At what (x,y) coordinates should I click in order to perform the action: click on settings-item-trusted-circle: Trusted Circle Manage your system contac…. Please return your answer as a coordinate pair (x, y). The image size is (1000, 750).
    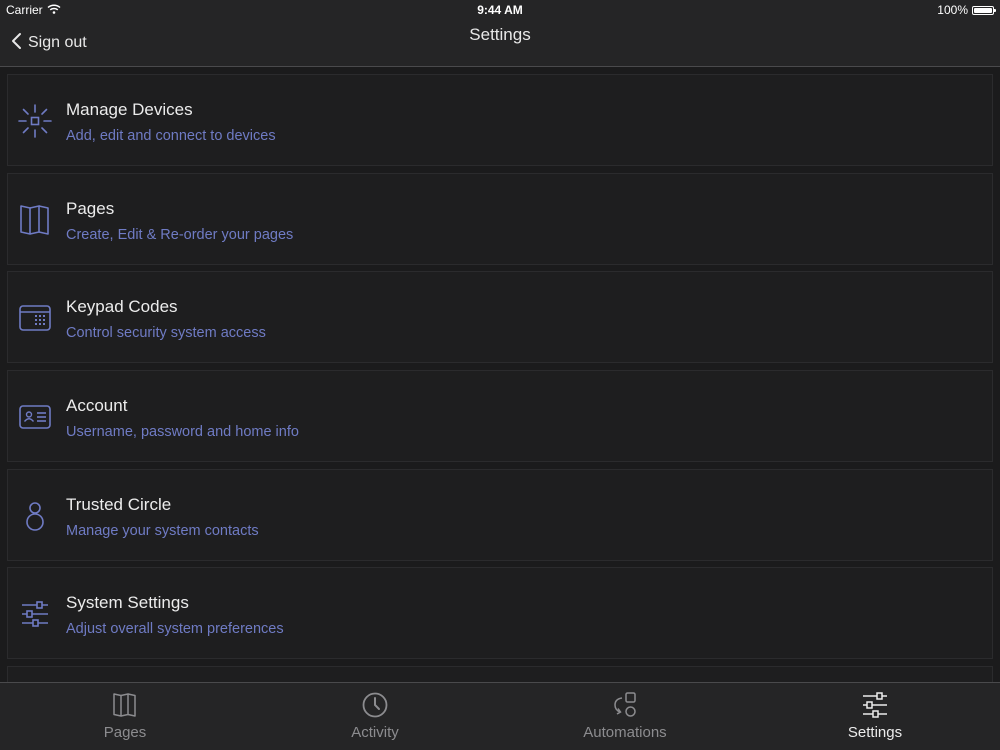
    Looking at the image, I should click on (500, 514).